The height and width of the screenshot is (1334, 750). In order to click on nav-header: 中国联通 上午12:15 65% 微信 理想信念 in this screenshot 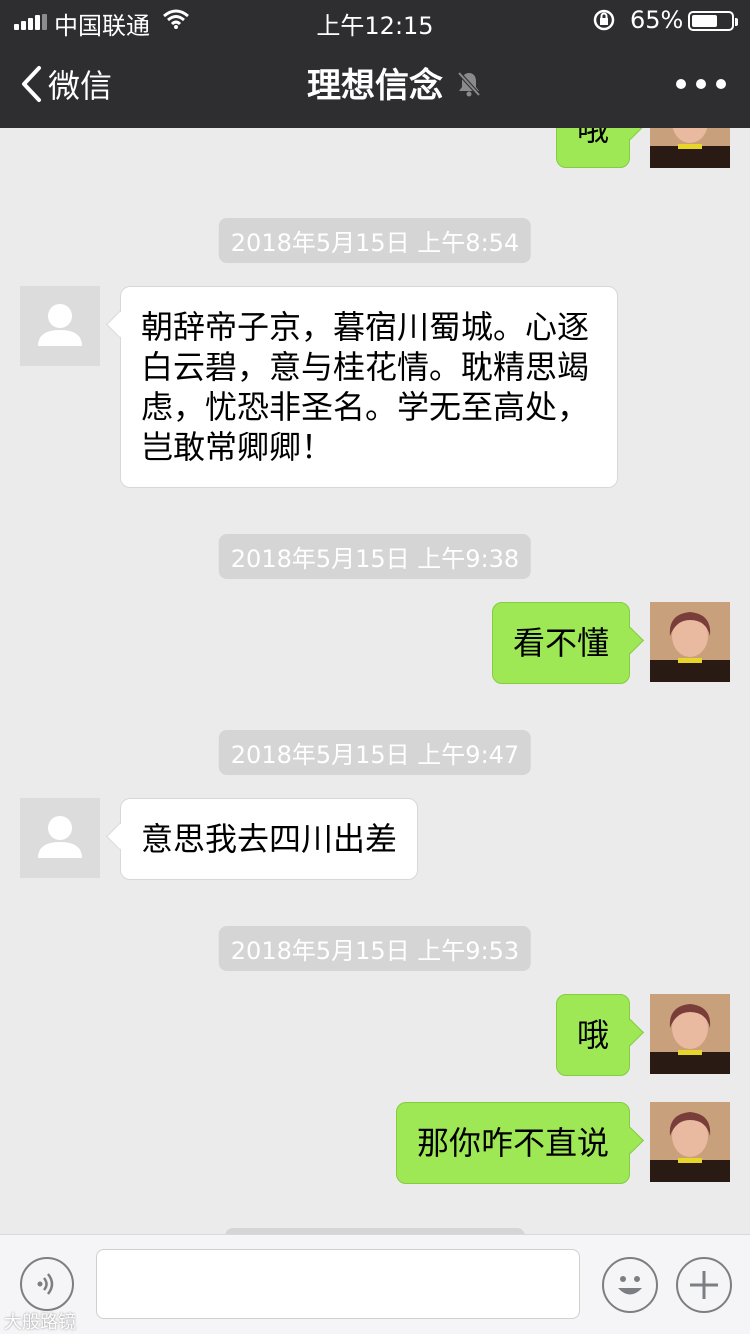, I will do `click(375, 64)`.